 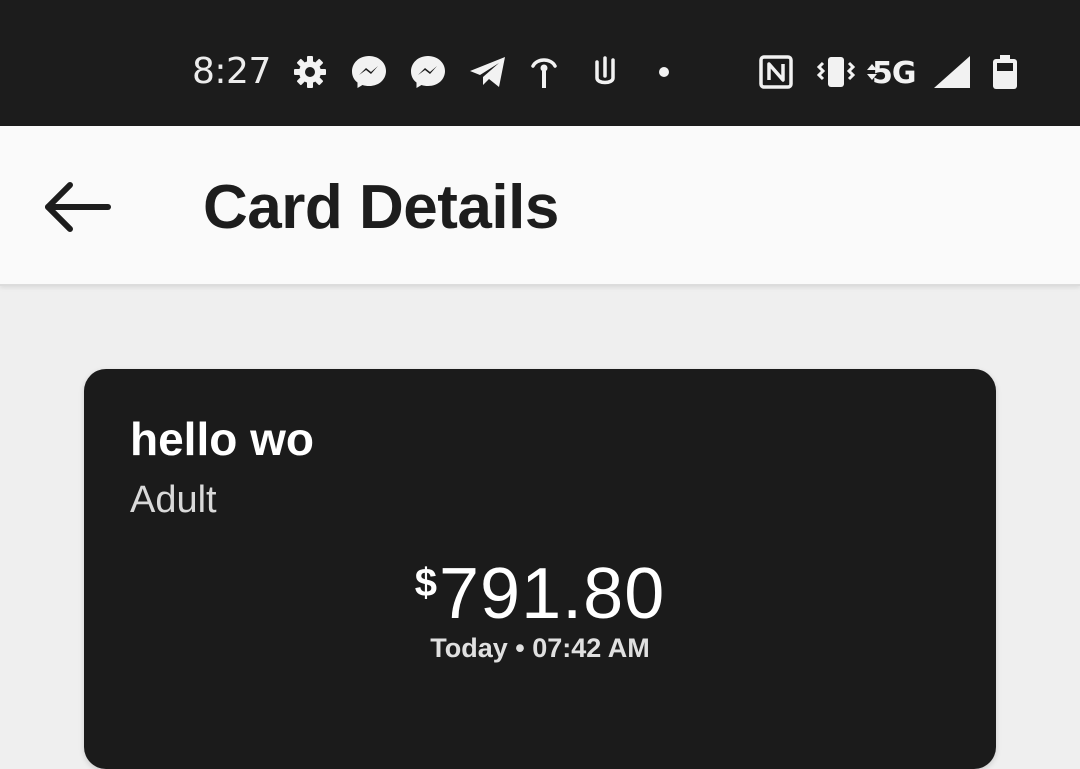 I want to click on status-time: 8:27, so click(x=231, y=71).